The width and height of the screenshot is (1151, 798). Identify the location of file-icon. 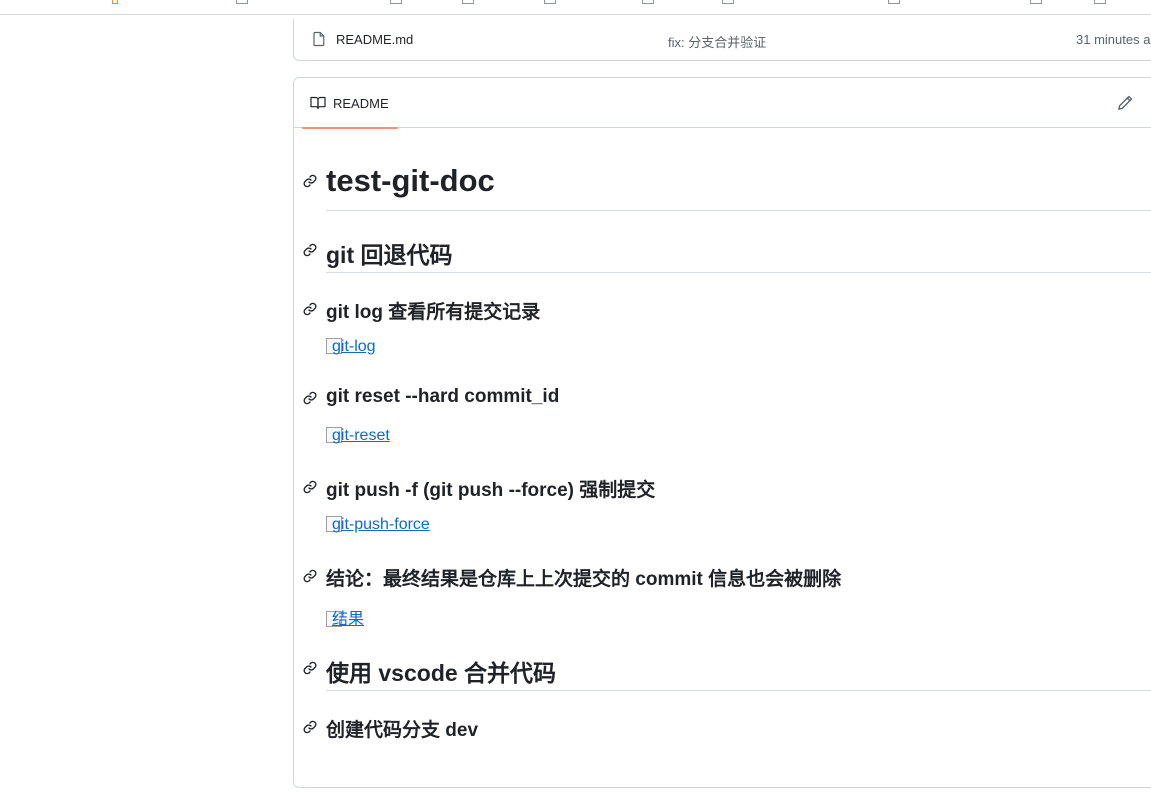
(319, 39).